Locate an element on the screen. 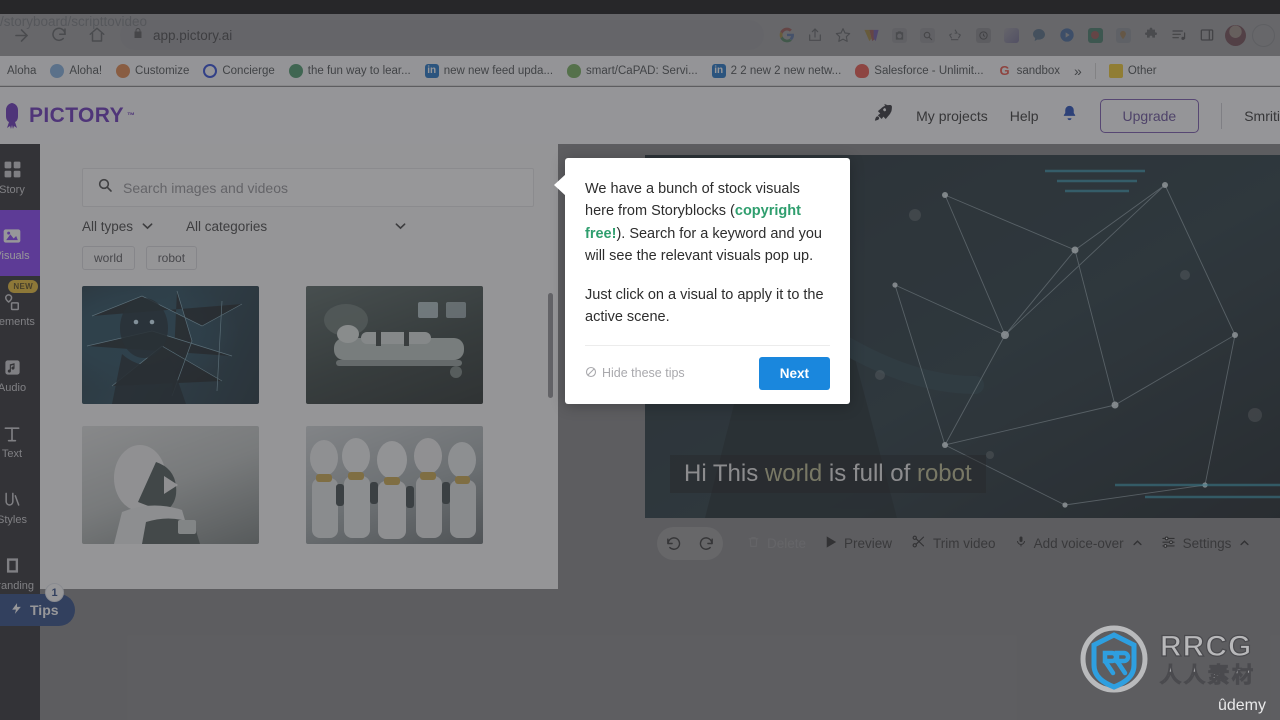 Image resolution: width=1280 pixels, height=720 pixels. play-overlay-icon is located at coordinates (170, 485).